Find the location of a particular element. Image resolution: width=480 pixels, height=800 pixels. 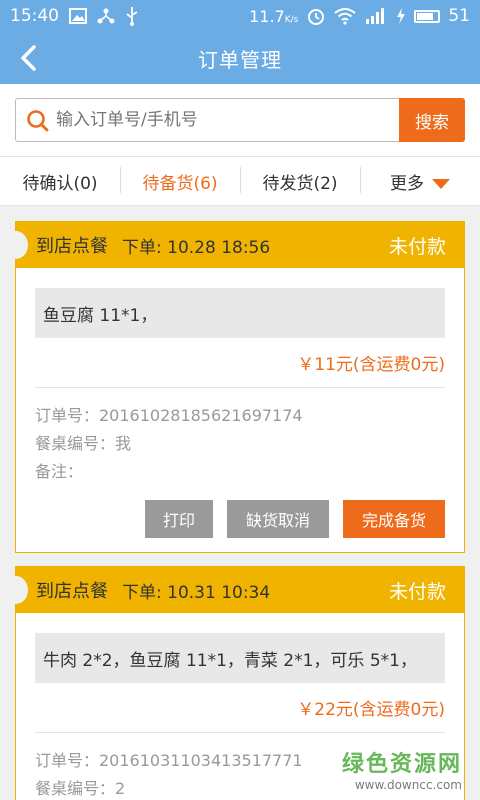

order-card-header: 到店点餐 下单: 10.31 10:34 未付款 is located at coordinates (234, 590).